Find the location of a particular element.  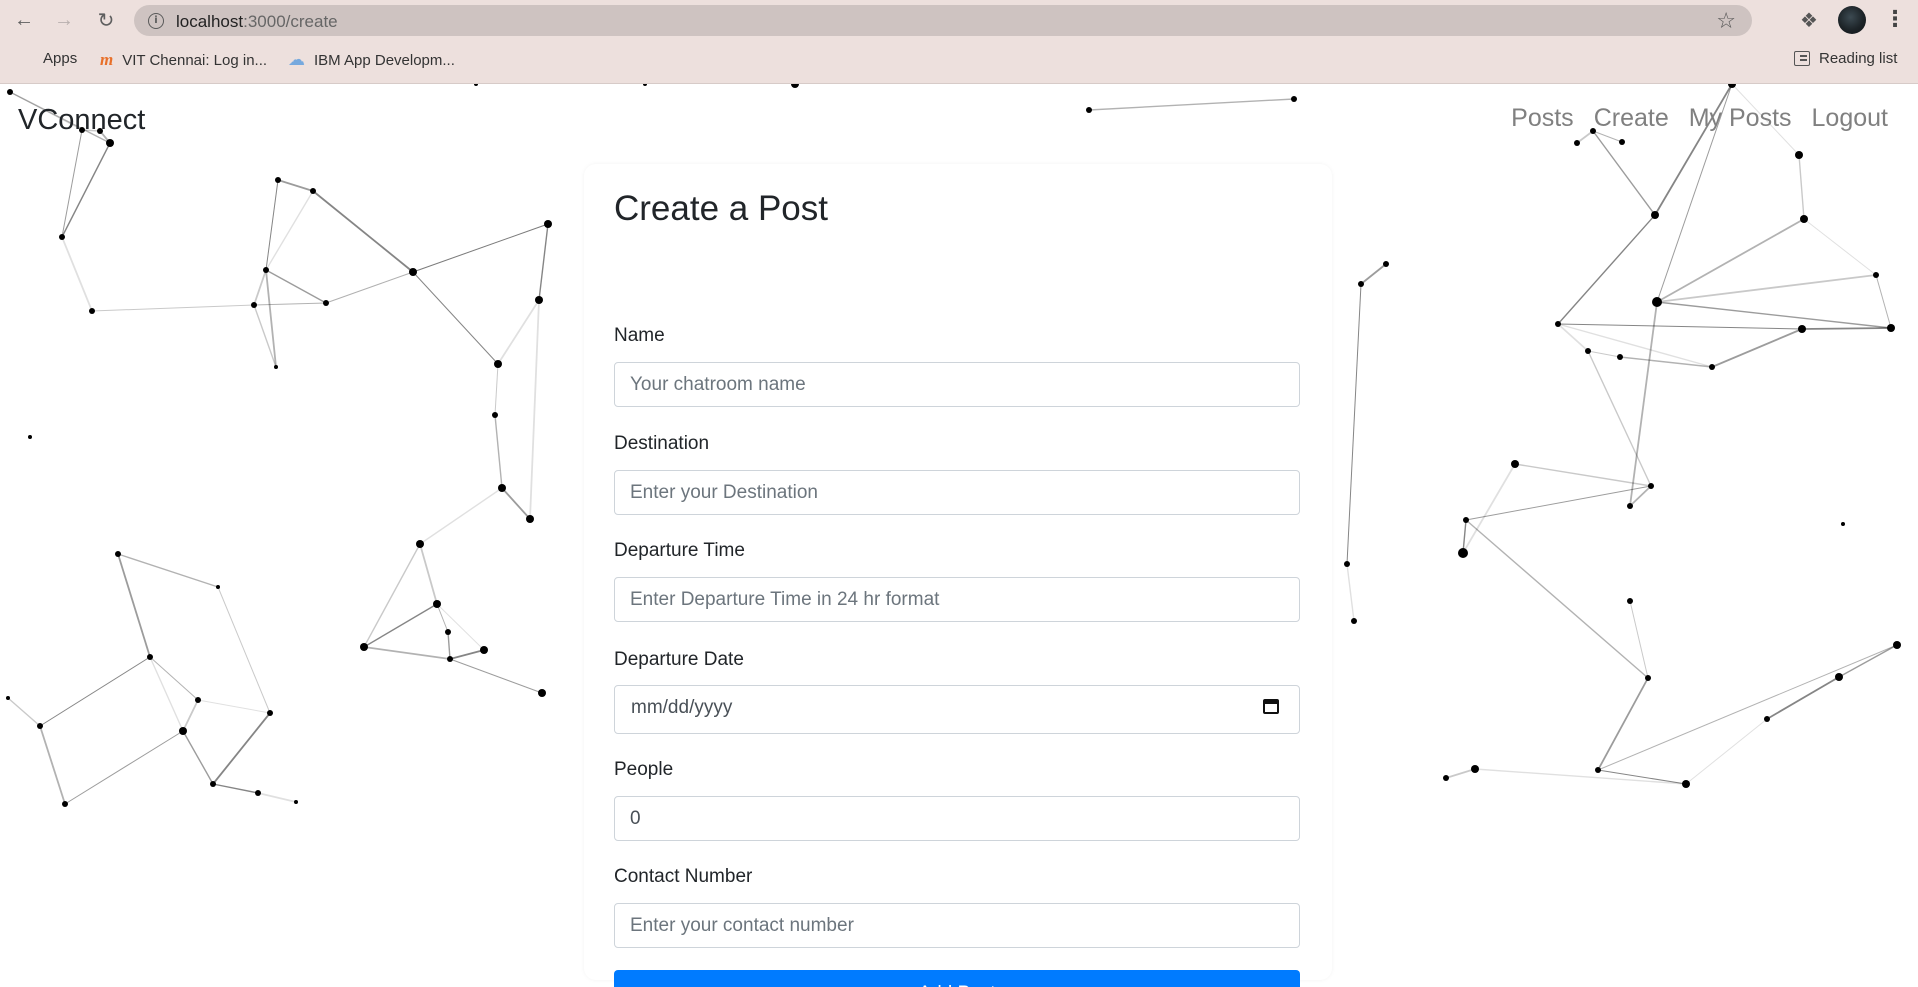

nav-my-posts: My Posts is located at coordinates (1740, 118).